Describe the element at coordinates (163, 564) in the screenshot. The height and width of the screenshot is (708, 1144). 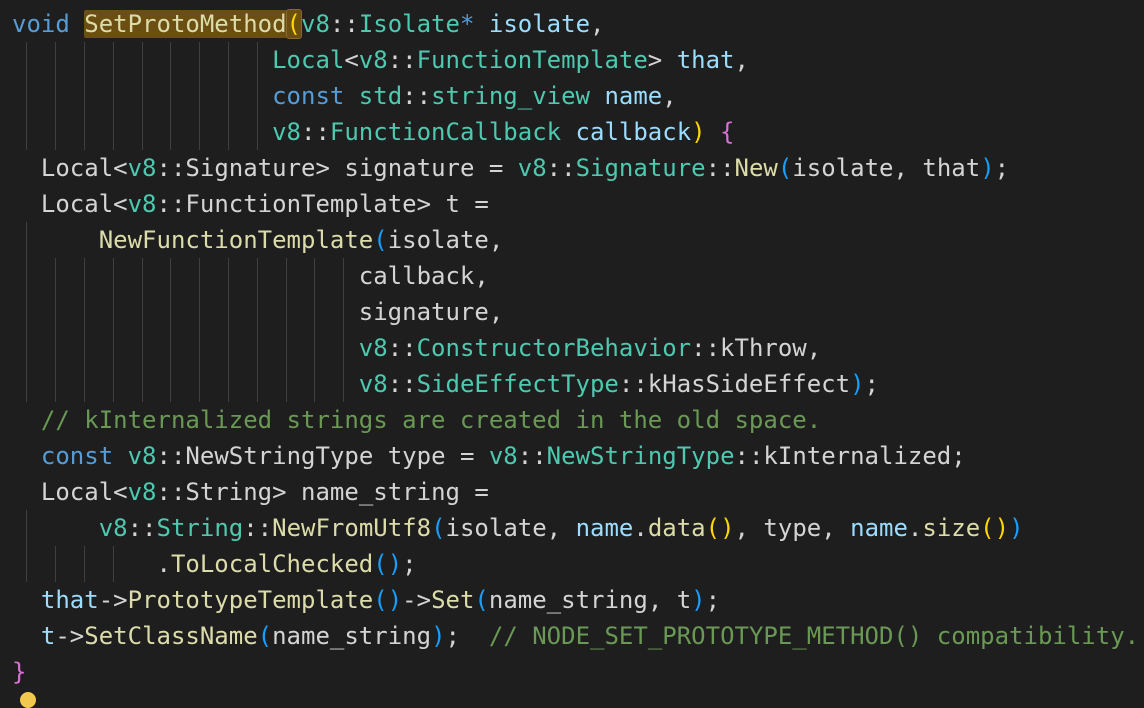
I see `code-token: .` at that location.